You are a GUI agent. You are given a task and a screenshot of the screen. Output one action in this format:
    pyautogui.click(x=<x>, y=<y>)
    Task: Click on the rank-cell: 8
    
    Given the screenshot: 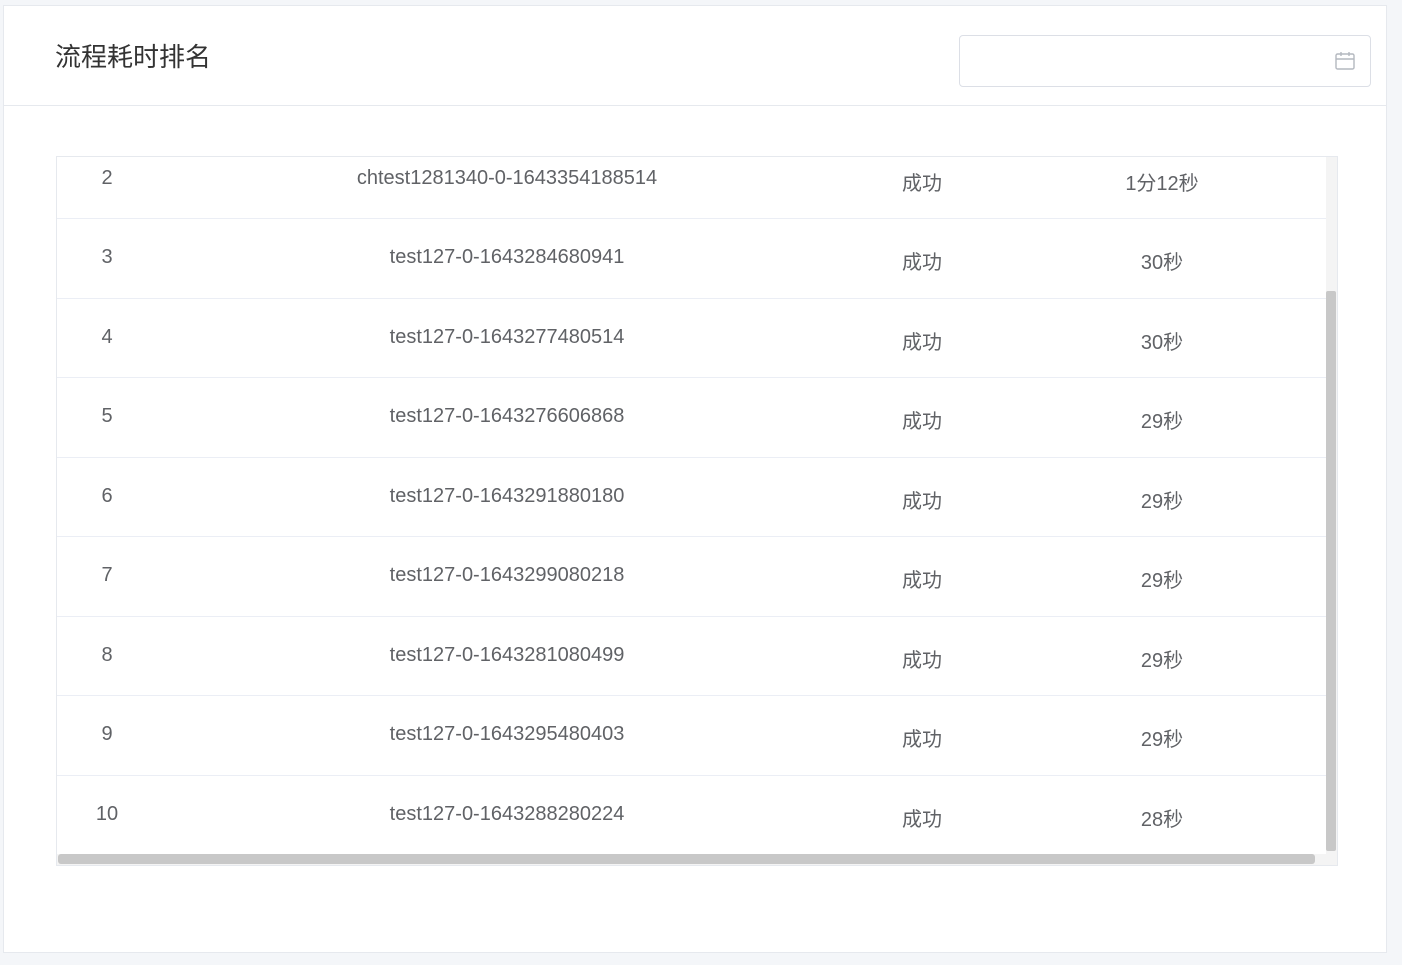 What is the action you would take?
    pyautogui.click(x=107, y=654)
    